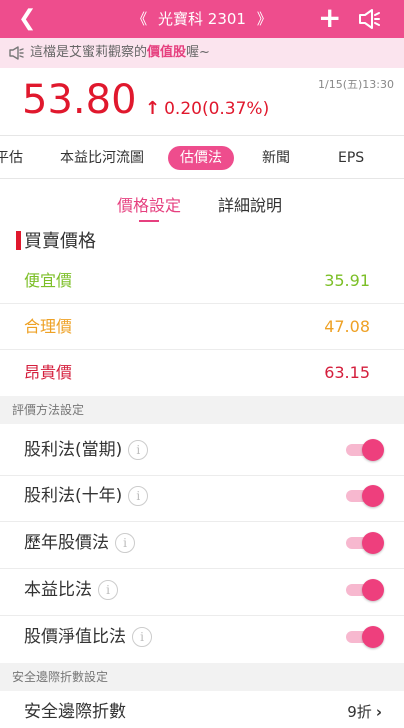 Image resolution: width=404 pixels, height=728 pixels. What do you see at coordinates (66, 543) in the screenshot?
I see `method-label: 歷年股價法` at bounding box center [66, 543].